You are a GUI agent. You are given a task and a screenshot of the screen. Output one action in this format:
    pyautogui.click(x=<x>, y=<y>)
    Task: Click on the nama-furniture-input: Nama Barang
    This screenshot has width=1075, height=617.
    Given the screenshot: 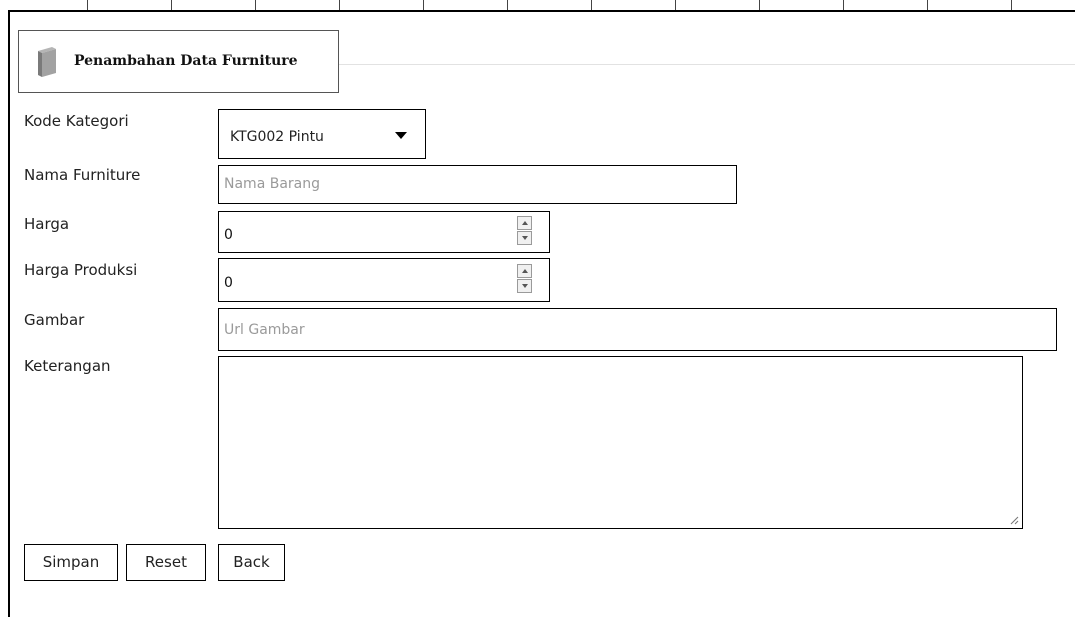 What is the action you would take?
    pyautogui.click(x=477, y=184)
    